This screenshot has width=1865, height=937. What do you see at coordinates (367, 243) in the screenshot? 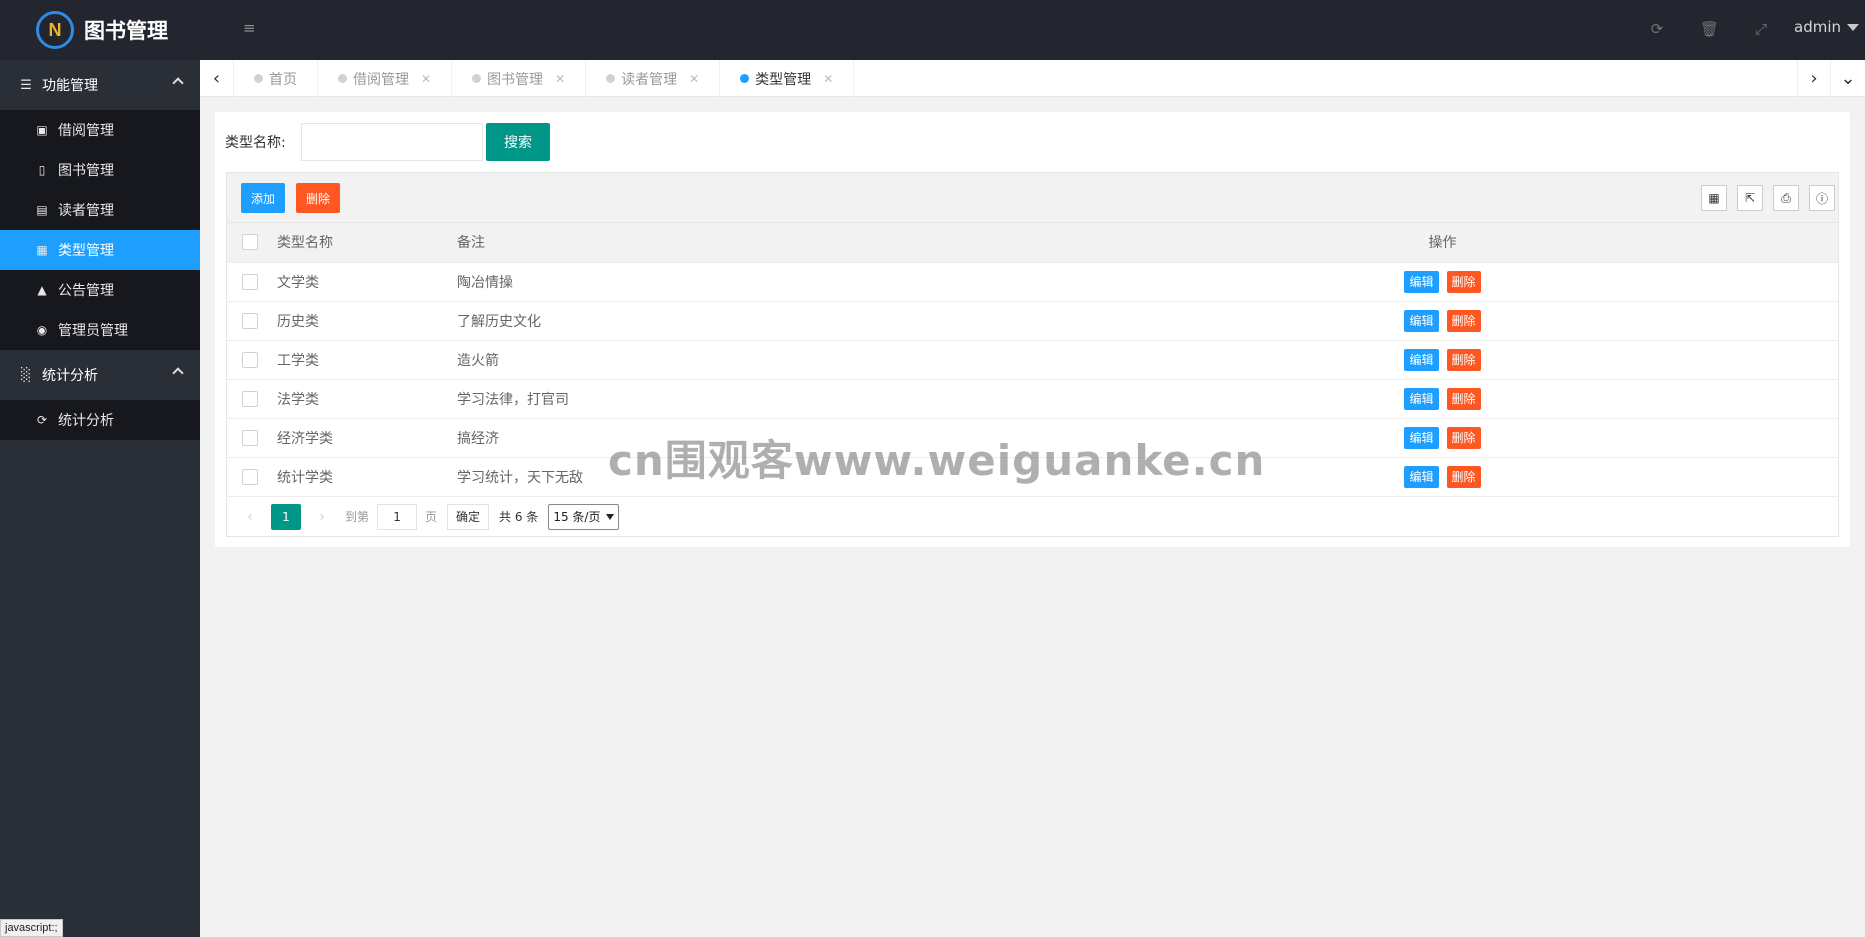
I see `column-header-name: 类型名称` at bounding box center [367, 243].